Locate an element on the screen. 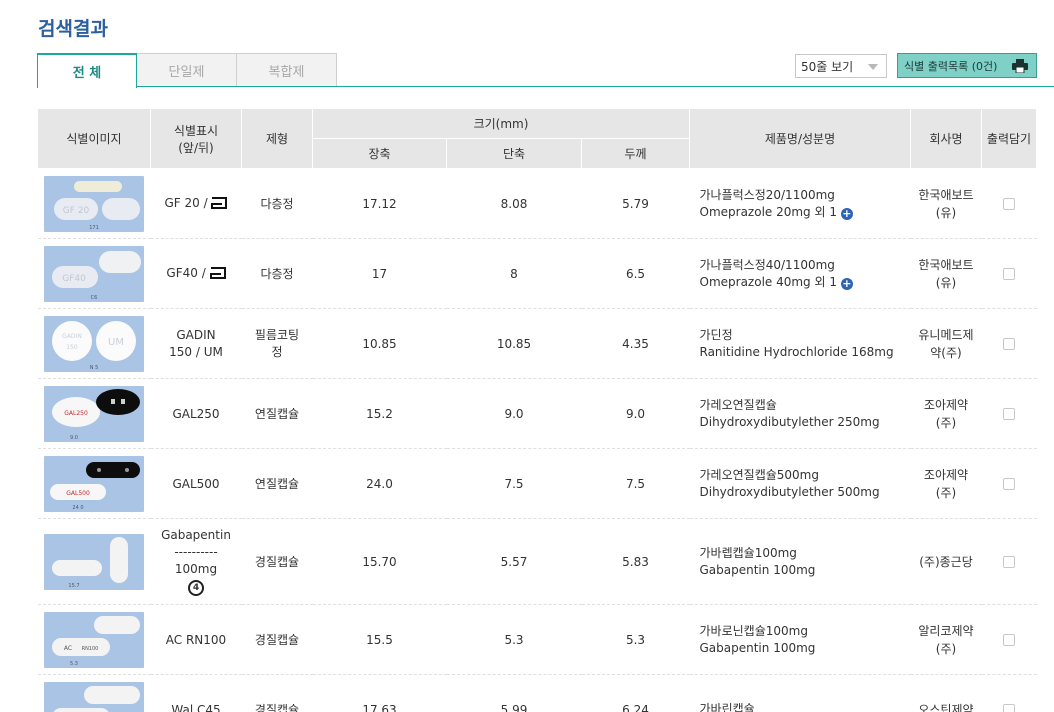 The height and width of the screenshot is (712, 1054). page-title: 검색결과 is located at coordinates (73, 29).